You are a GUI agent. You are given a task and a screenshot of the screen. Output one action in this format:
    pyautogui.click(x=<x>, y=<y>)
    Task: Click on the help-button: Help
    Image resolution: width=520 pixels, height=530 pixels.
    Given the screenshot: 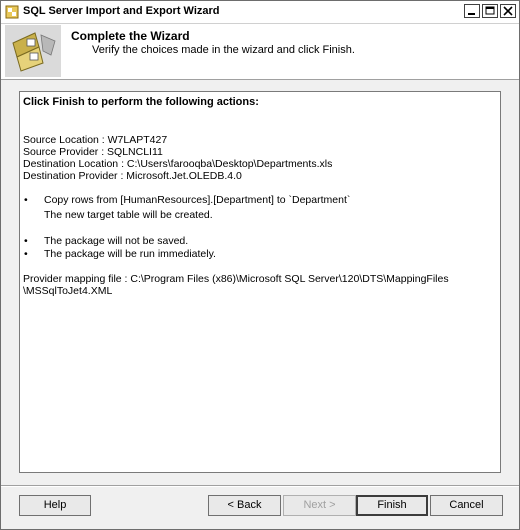 What is the action you would take?
    pyautogui.click(x=55, y=505)
    